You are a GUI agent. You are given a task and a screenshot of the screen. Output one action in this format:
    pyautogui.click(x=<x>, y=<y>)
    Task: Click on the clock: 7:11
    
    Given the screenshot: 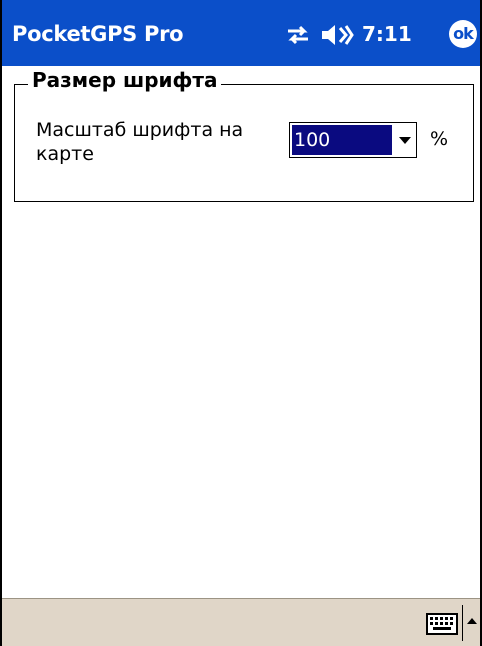 What is the action you would take?
    pyautogui.click(x=387, y=34)
    